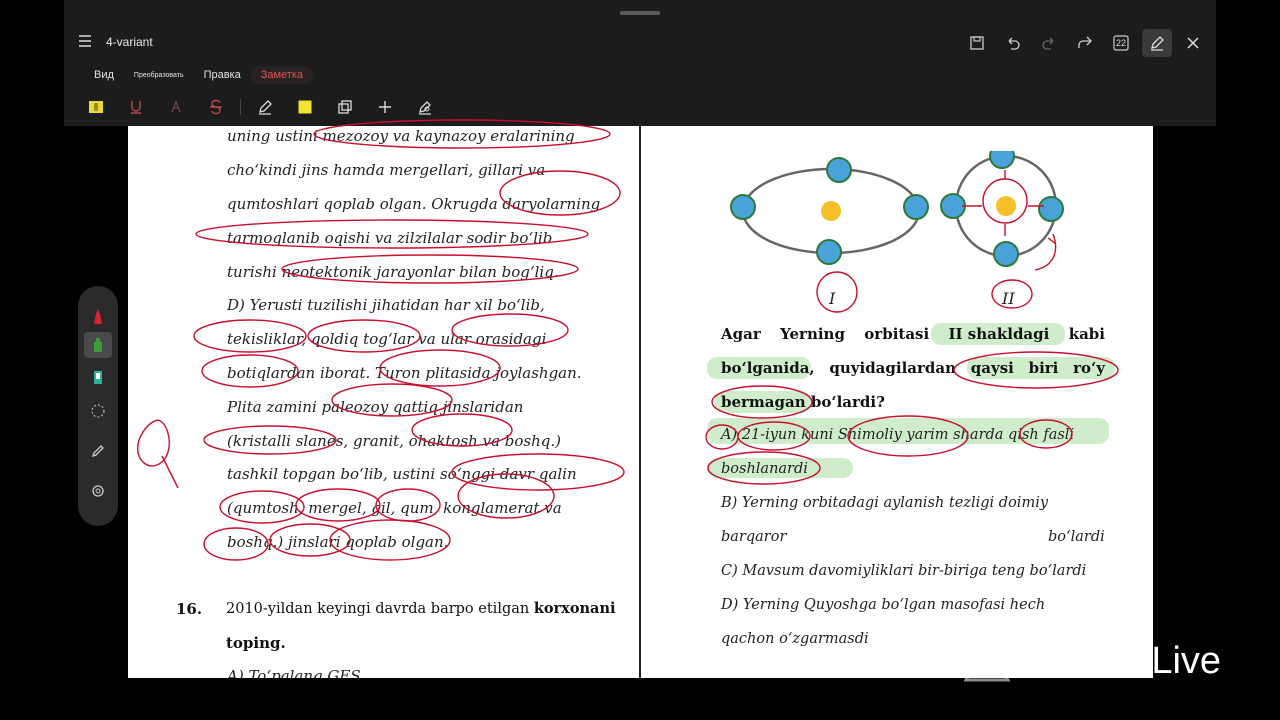 Image resolution: width=1280 pixels, height=720 pixels. Describe the element at coordinates (96, 107) in the screenshot. I see `highlight-text-icon` at that location.